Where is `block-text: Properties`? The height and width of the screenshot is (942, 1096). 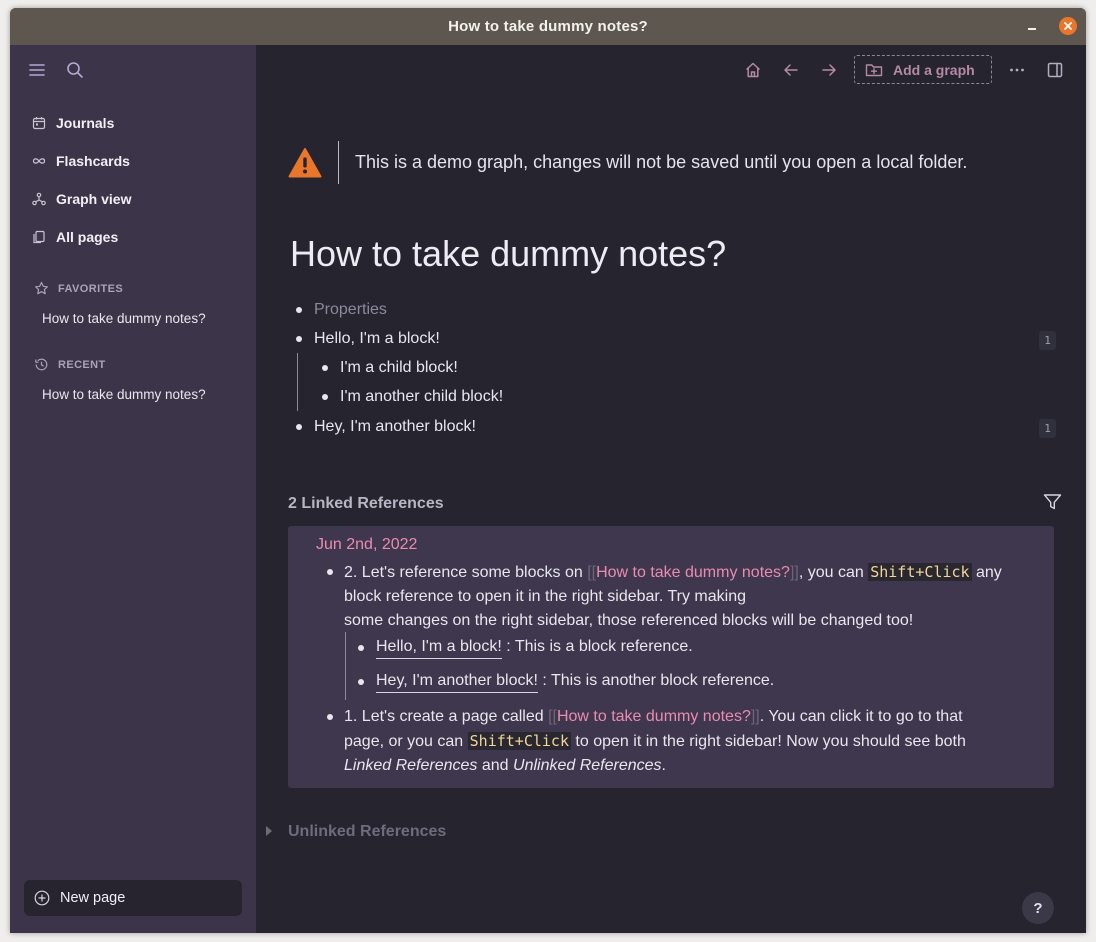
block-text: Properties is located at coordinates (350, 309).